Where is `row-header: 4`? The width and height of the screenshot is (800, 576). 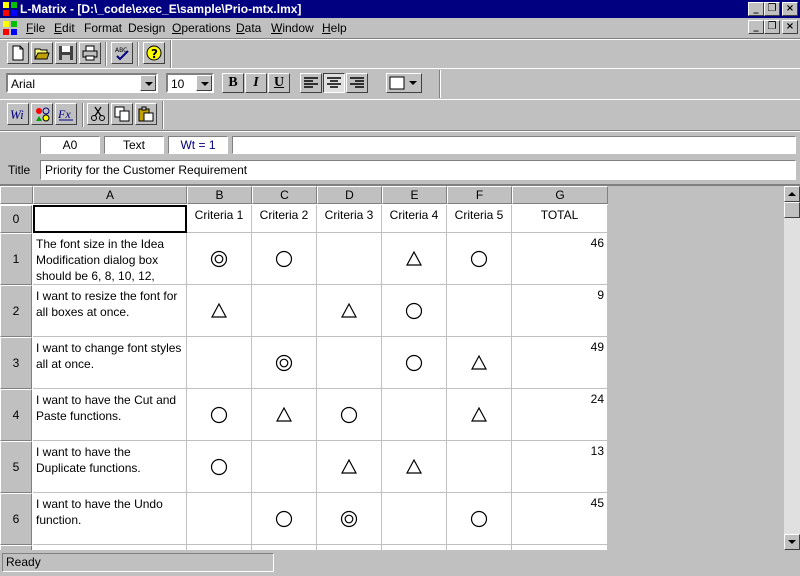
row-header: 4 is located at coordinates (16, 415).